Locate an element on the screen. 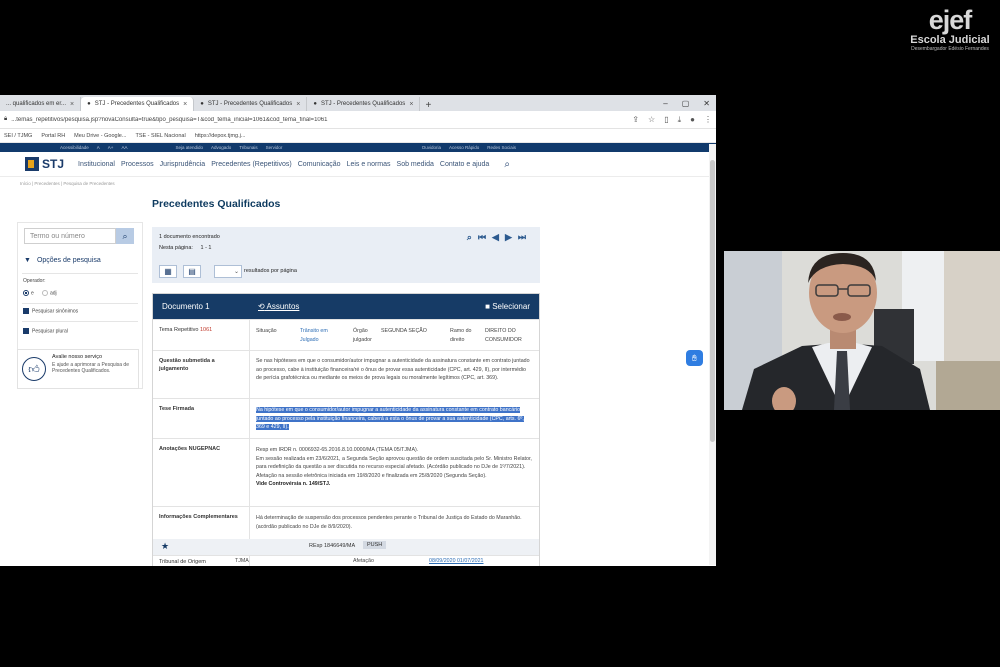 The width and height of the screenshot is (1000, 667). sidebar-icon: ▯ is located at coordinates (666, 120).